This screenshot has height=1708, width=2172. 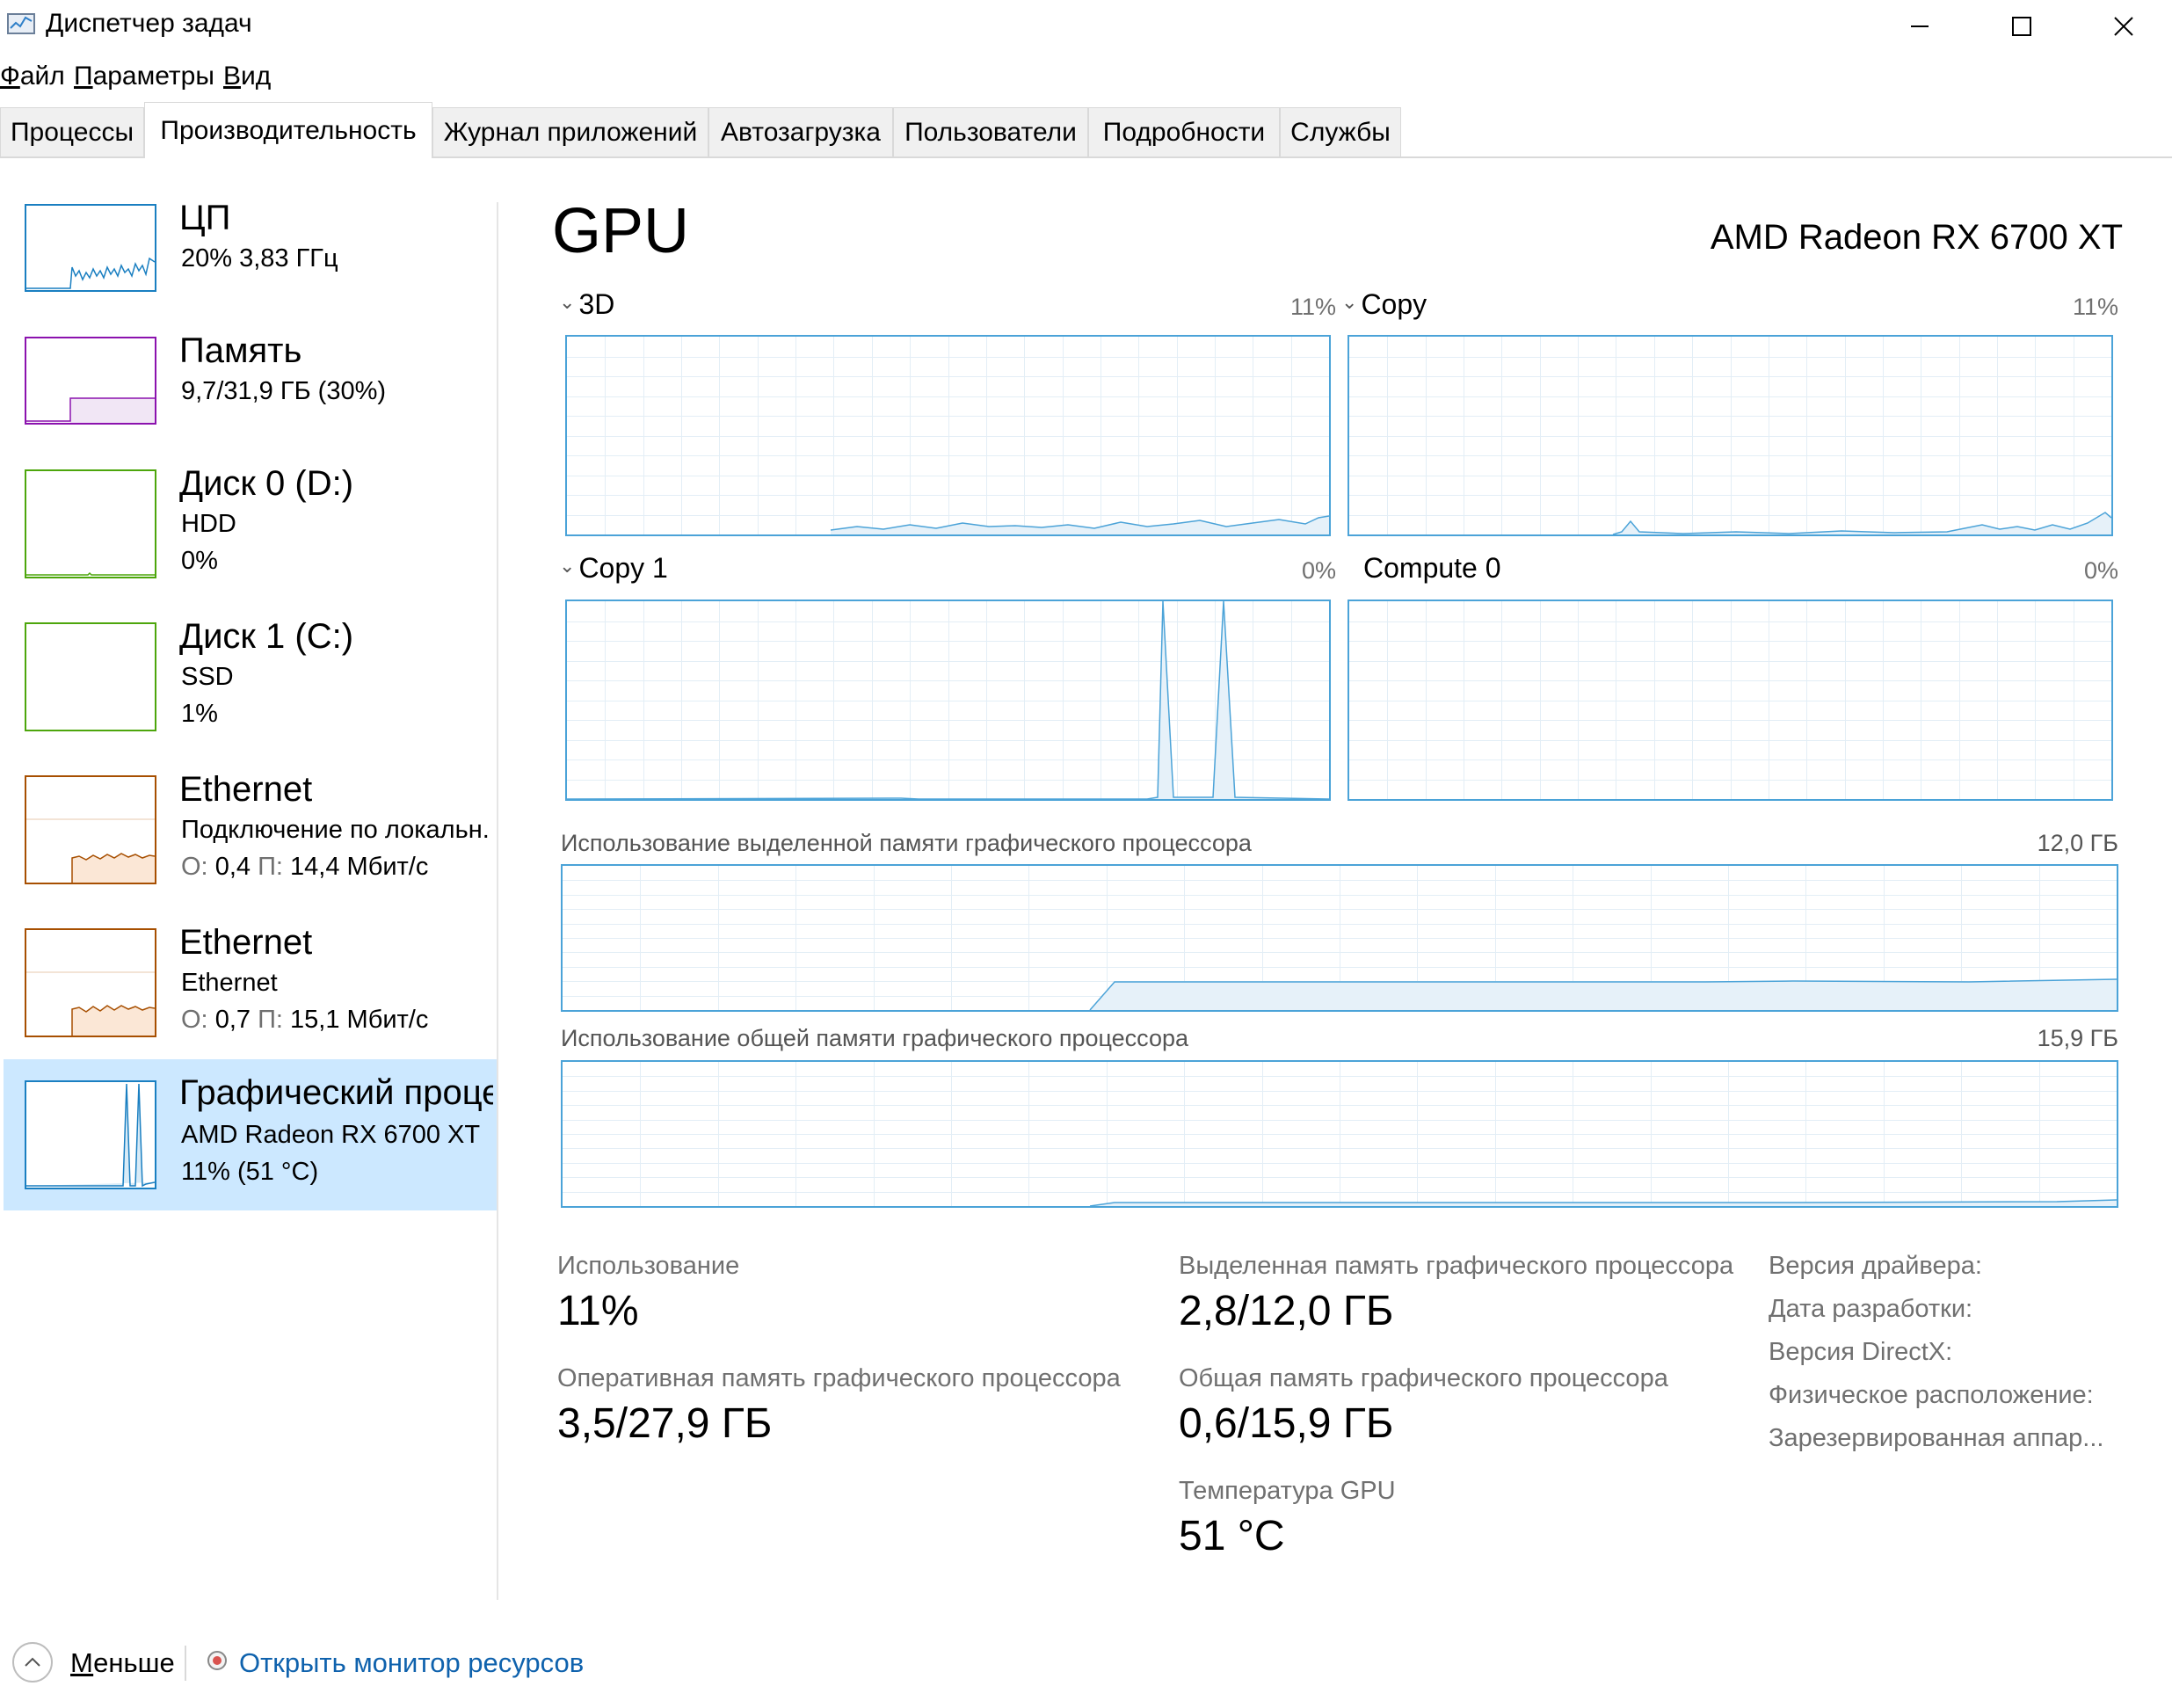 I want to click on close-icon, so click(x=2123, y=26).